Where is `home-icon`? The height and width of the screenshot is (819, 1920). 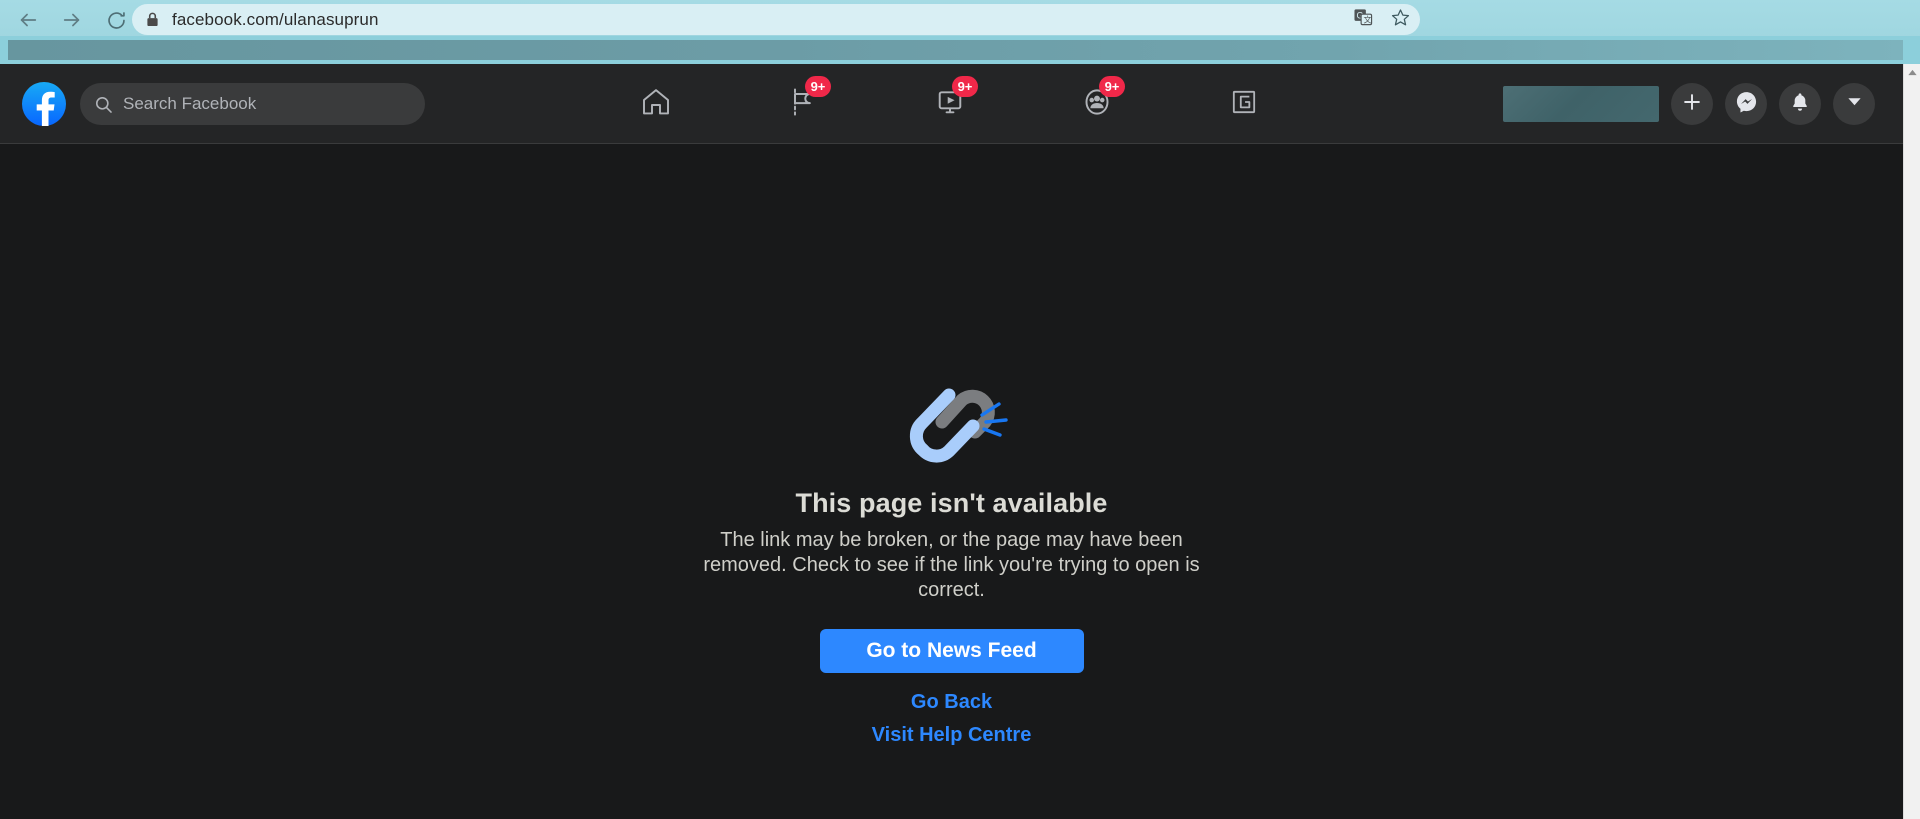
home-icon is located at coordinates (656, 104).